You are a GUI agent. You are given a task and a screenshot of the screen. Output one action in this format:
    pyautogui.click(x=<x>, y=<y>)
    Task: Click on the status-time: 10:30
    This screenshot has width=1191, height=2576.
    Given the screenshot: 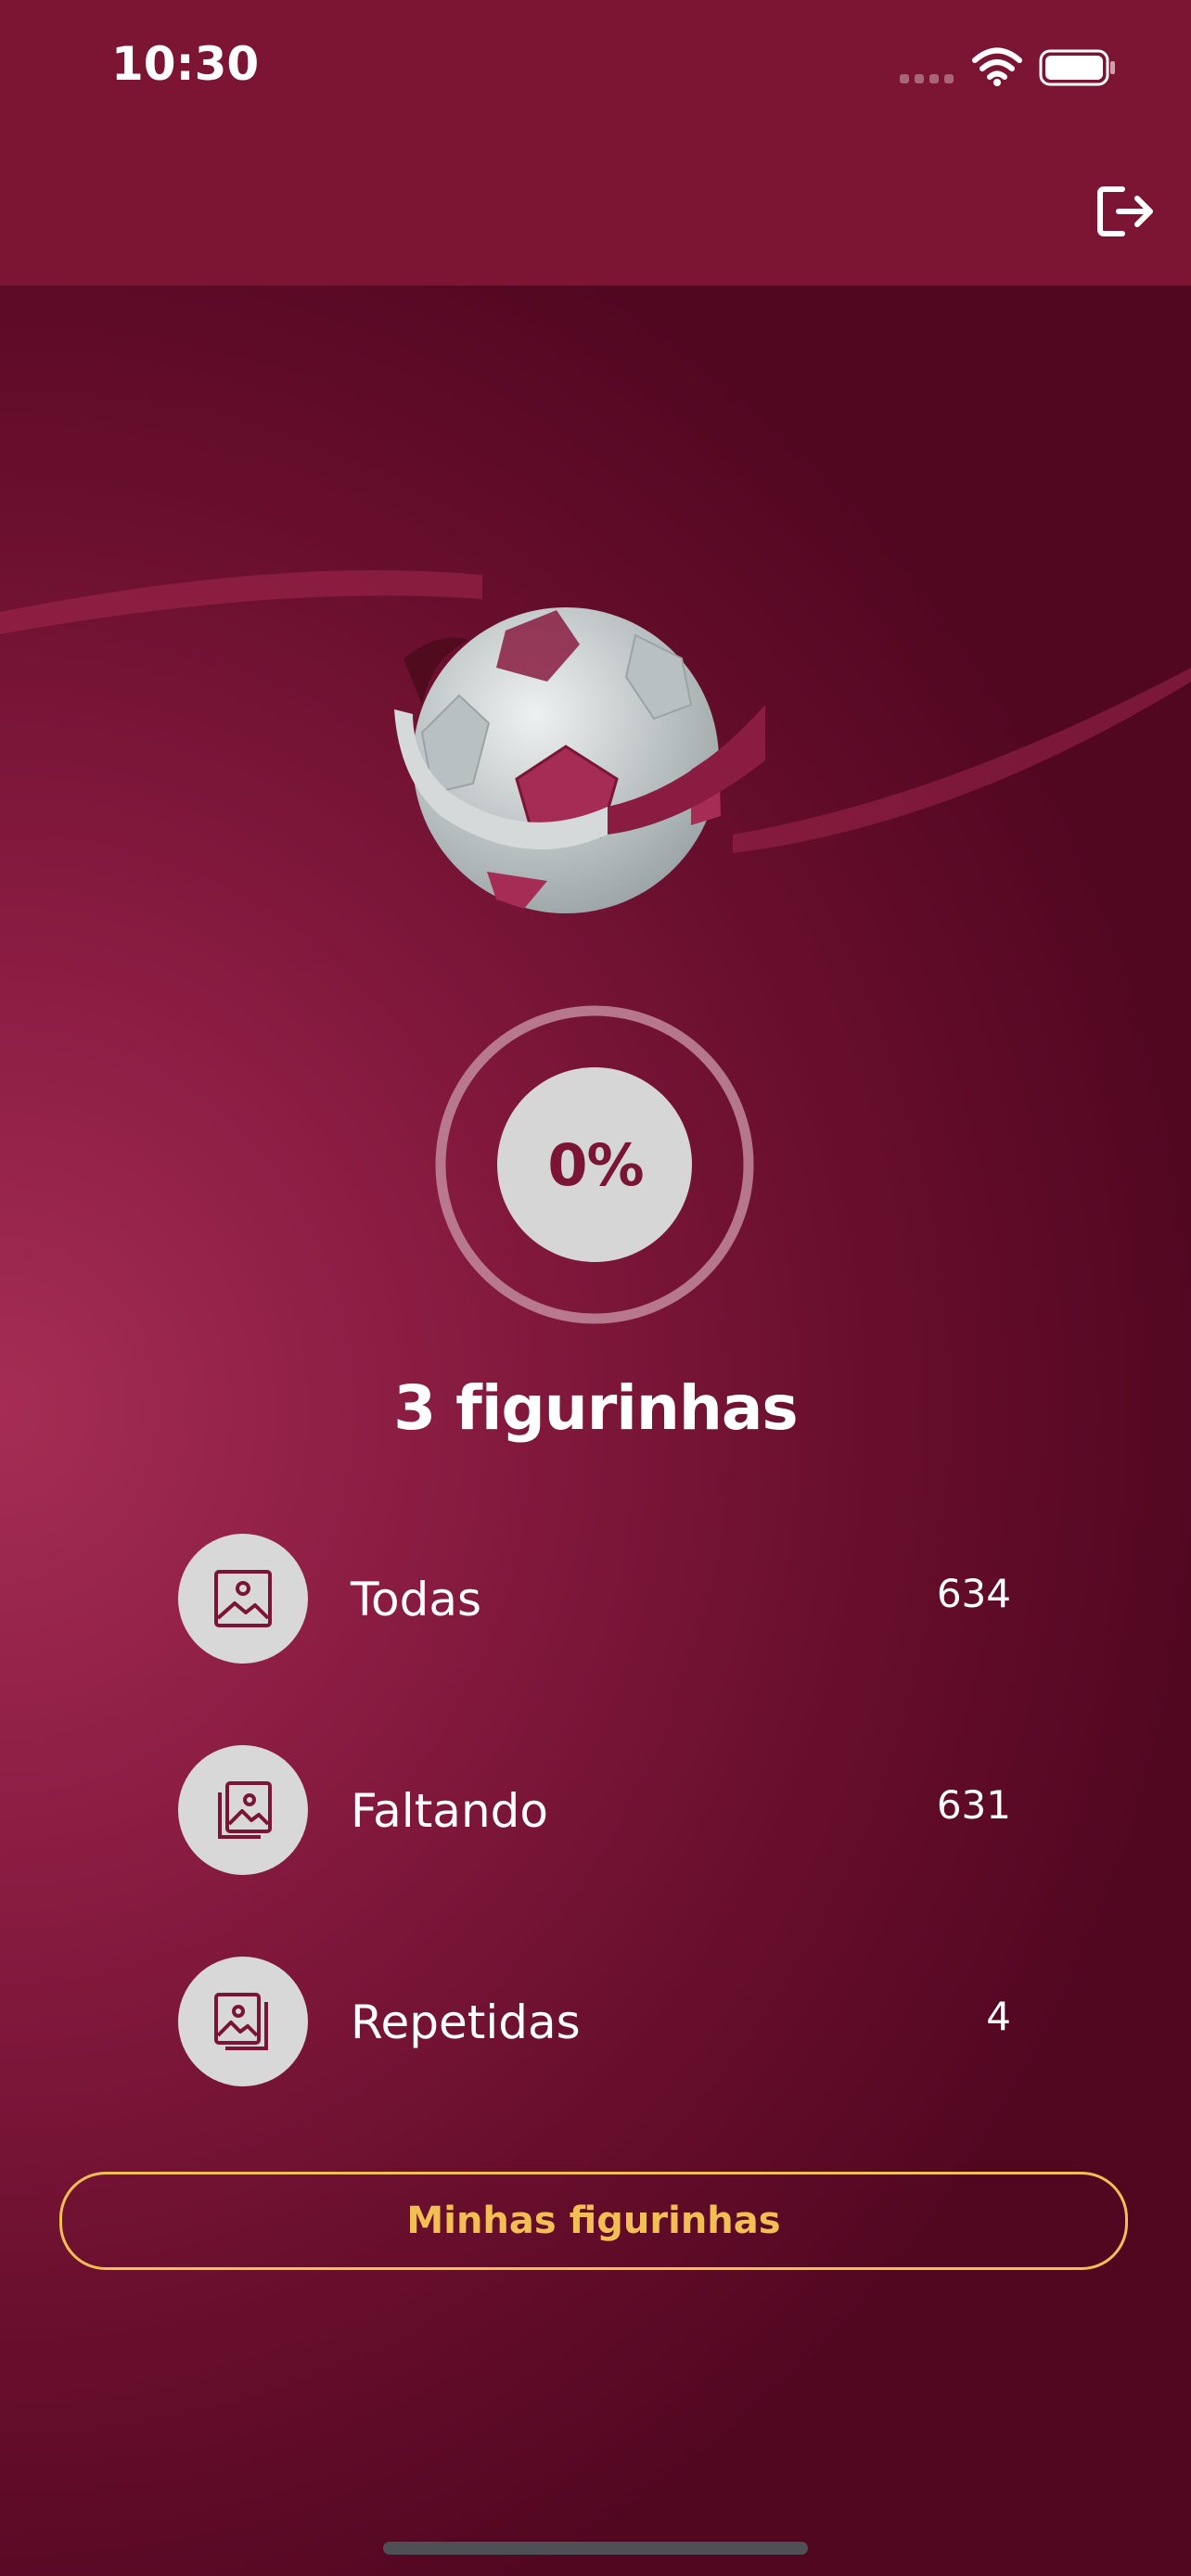 What is the action you would take?
    pyautogui.click(x=185, y=64)
    